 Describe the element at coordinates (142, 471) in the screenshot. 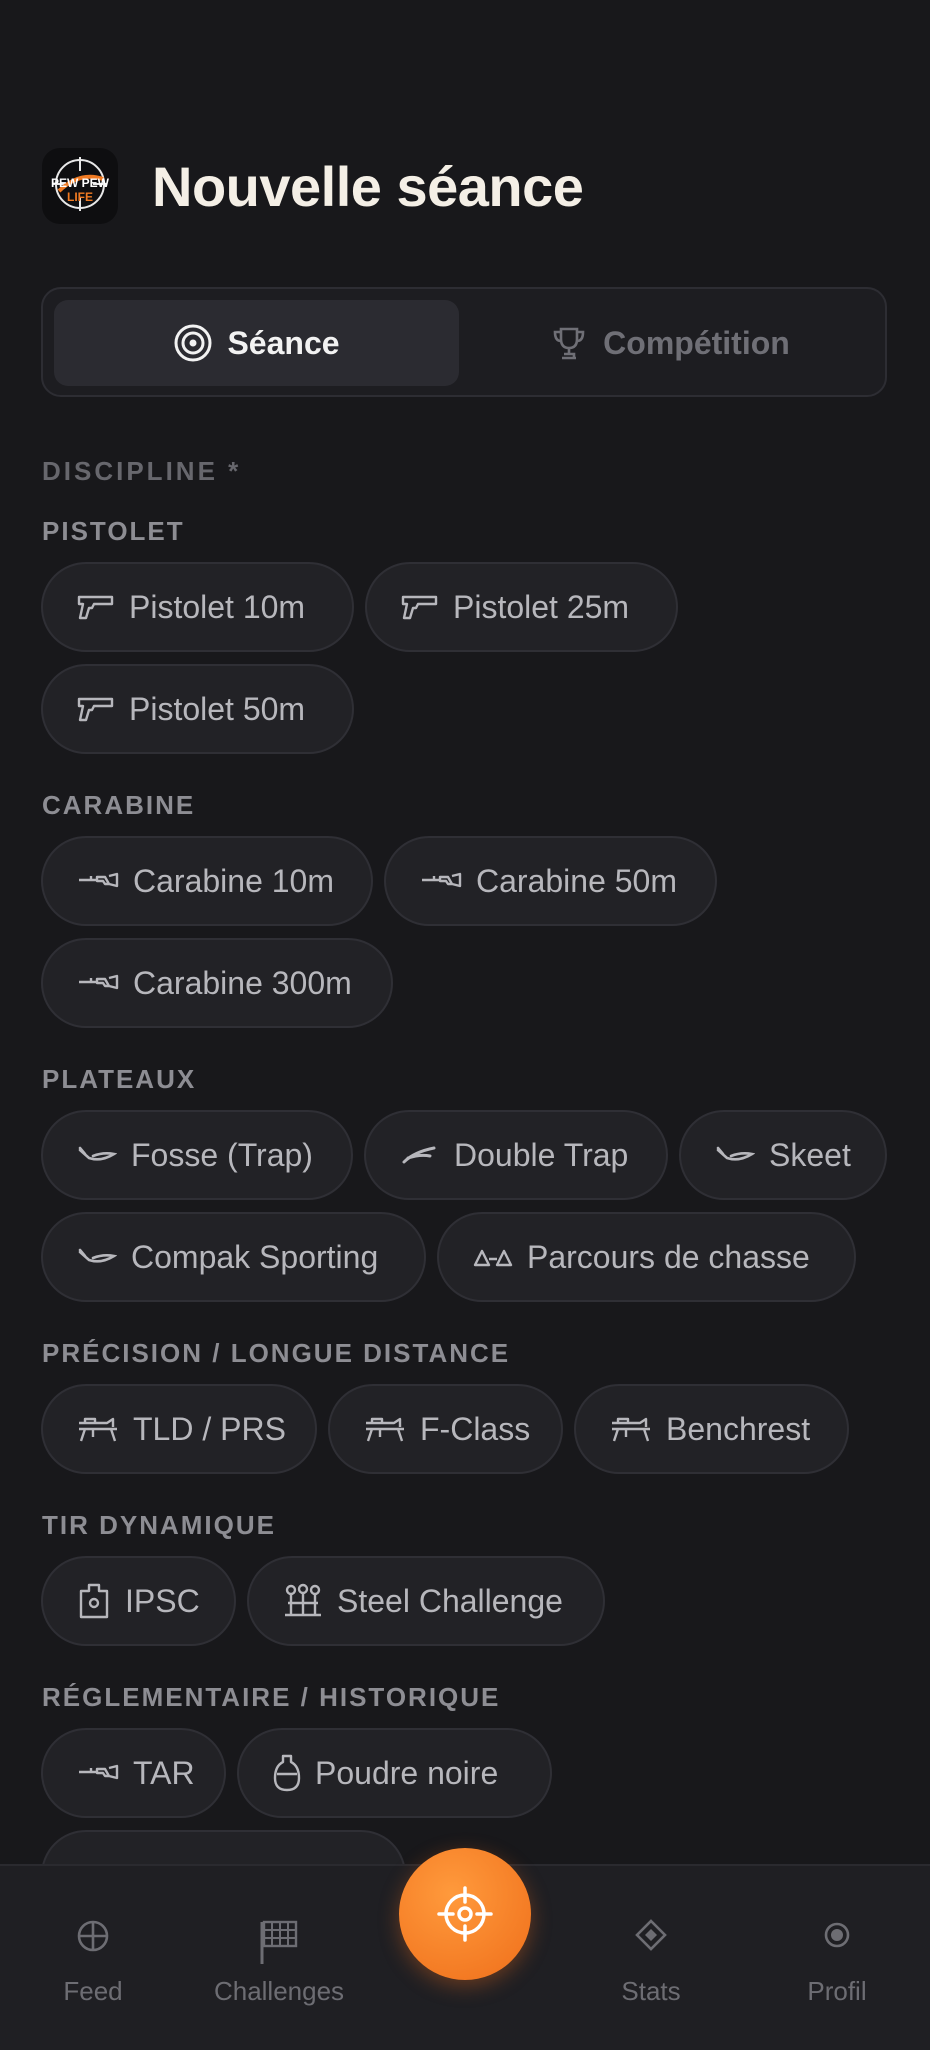

I see `discipline-label: DISCIPLINE *` at that location.